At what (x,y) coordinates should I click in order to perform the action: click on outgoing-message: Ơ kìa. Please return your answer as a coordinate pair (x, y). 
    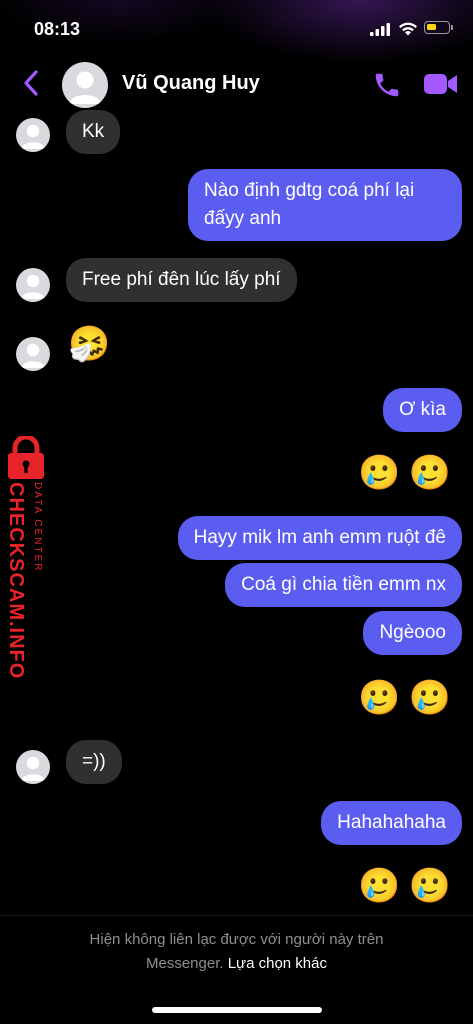
    Looking at the image, I should click on (422, 410).